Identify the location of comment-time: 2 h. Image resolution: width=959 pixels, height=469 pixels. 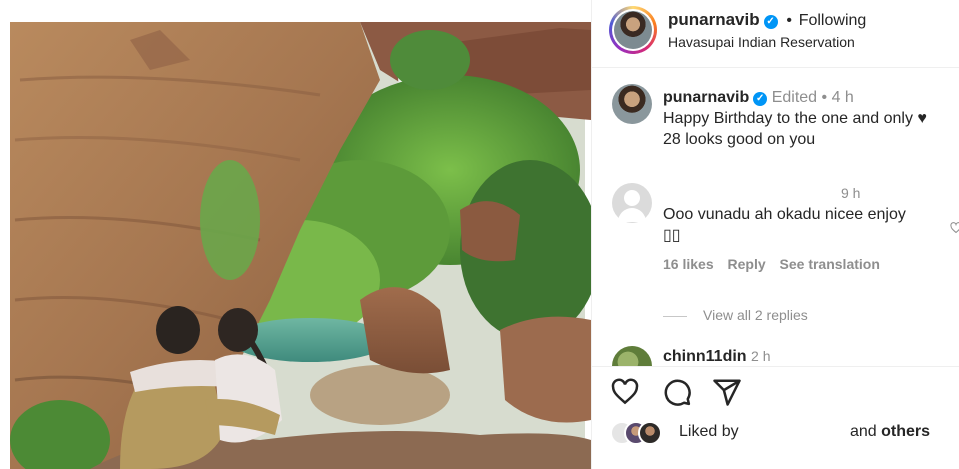
(760, 356).